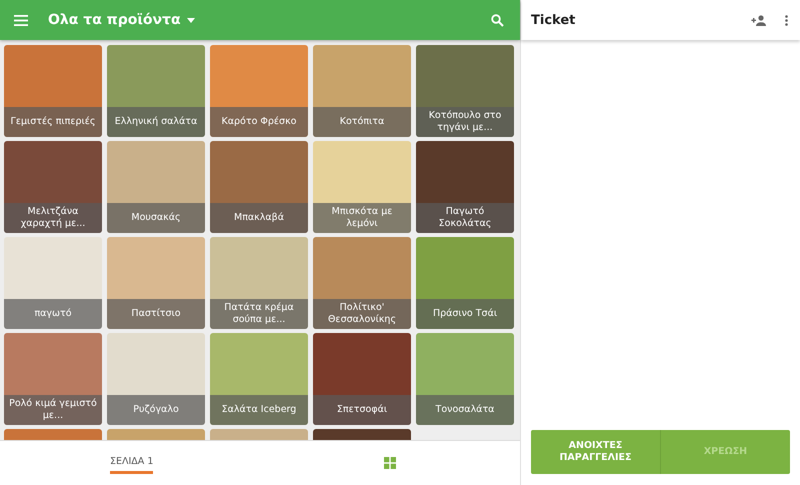  Describe the element at coordinates (362, 379) in the screenshot. I see `product-tile: Σπετσοφάι` at that location.